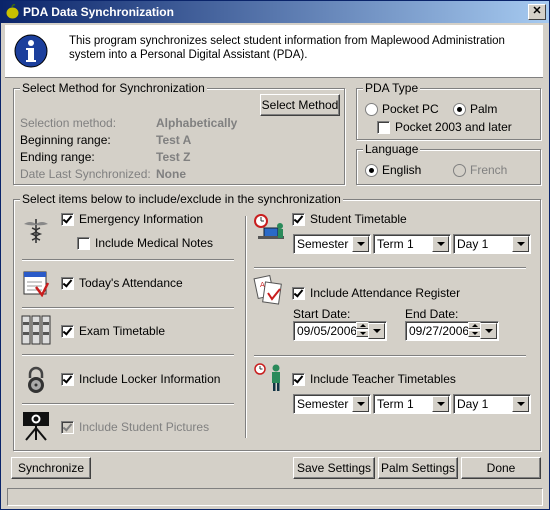 This screenshot has width=550, height=510. What do you see at coordinates (83, 243) in the screenshot?
I see `medical-notes-checkbox` at bounding box center [83, 243].